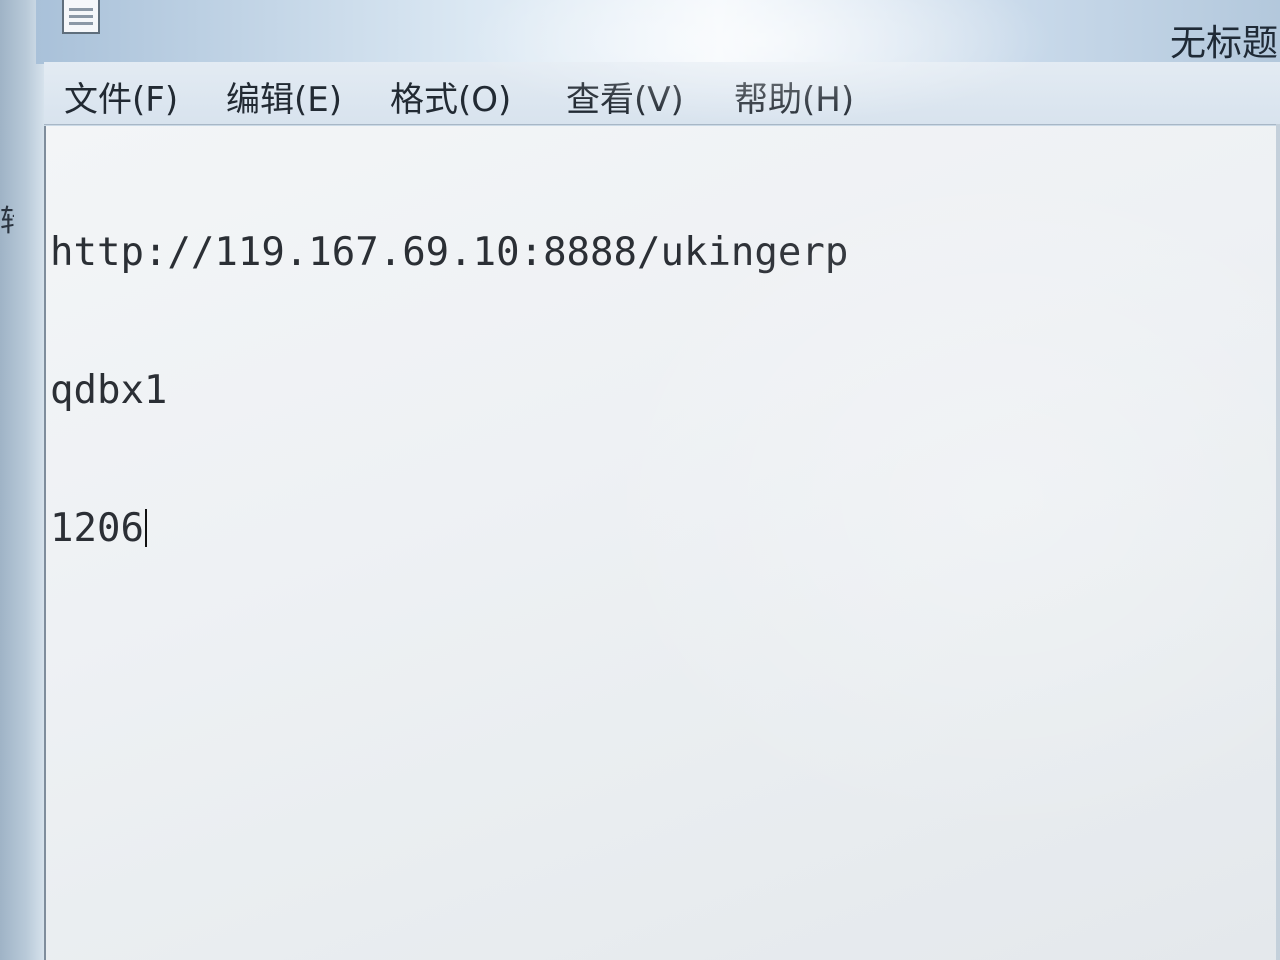 This screenshot has height=960, width=1280. I want to click on editor-line-code-text: 1206, so click(97, 528).